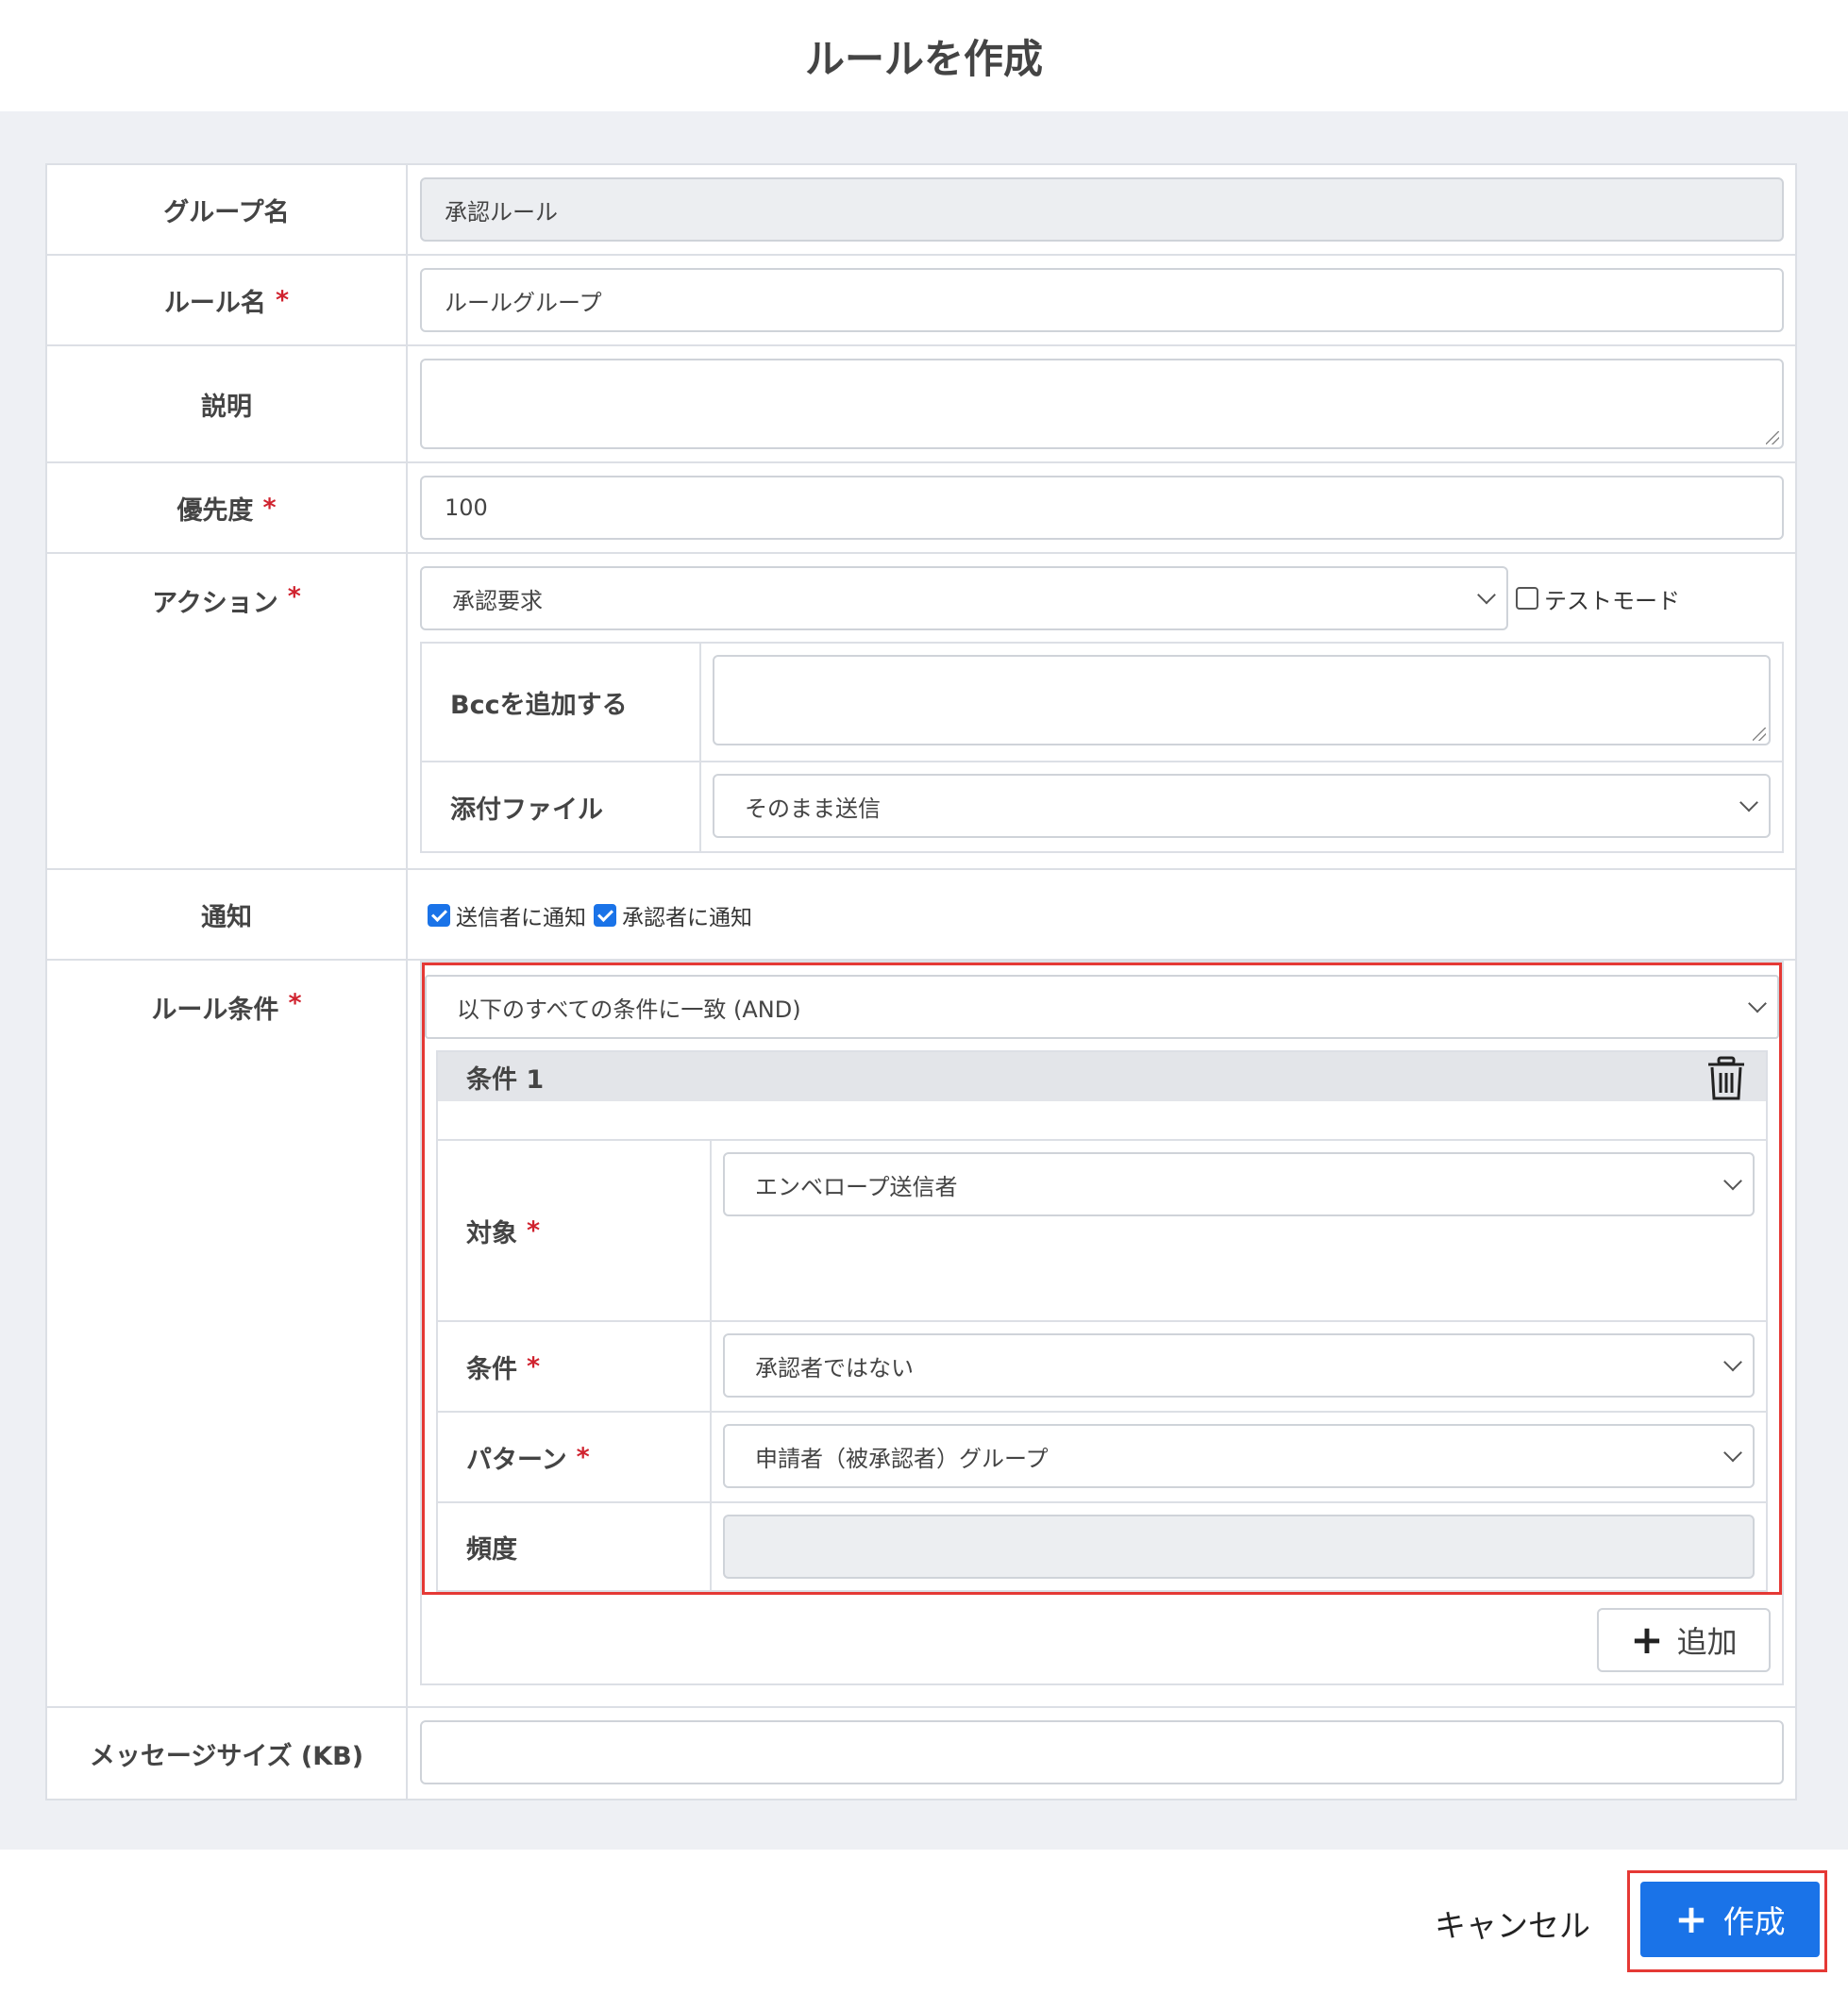 This screenshot has width=1848, height=1993. What do you see at coordinates (1102, 508) in the screenshot?
I see `priority-field: 100` at bounding box center [1102, 508].